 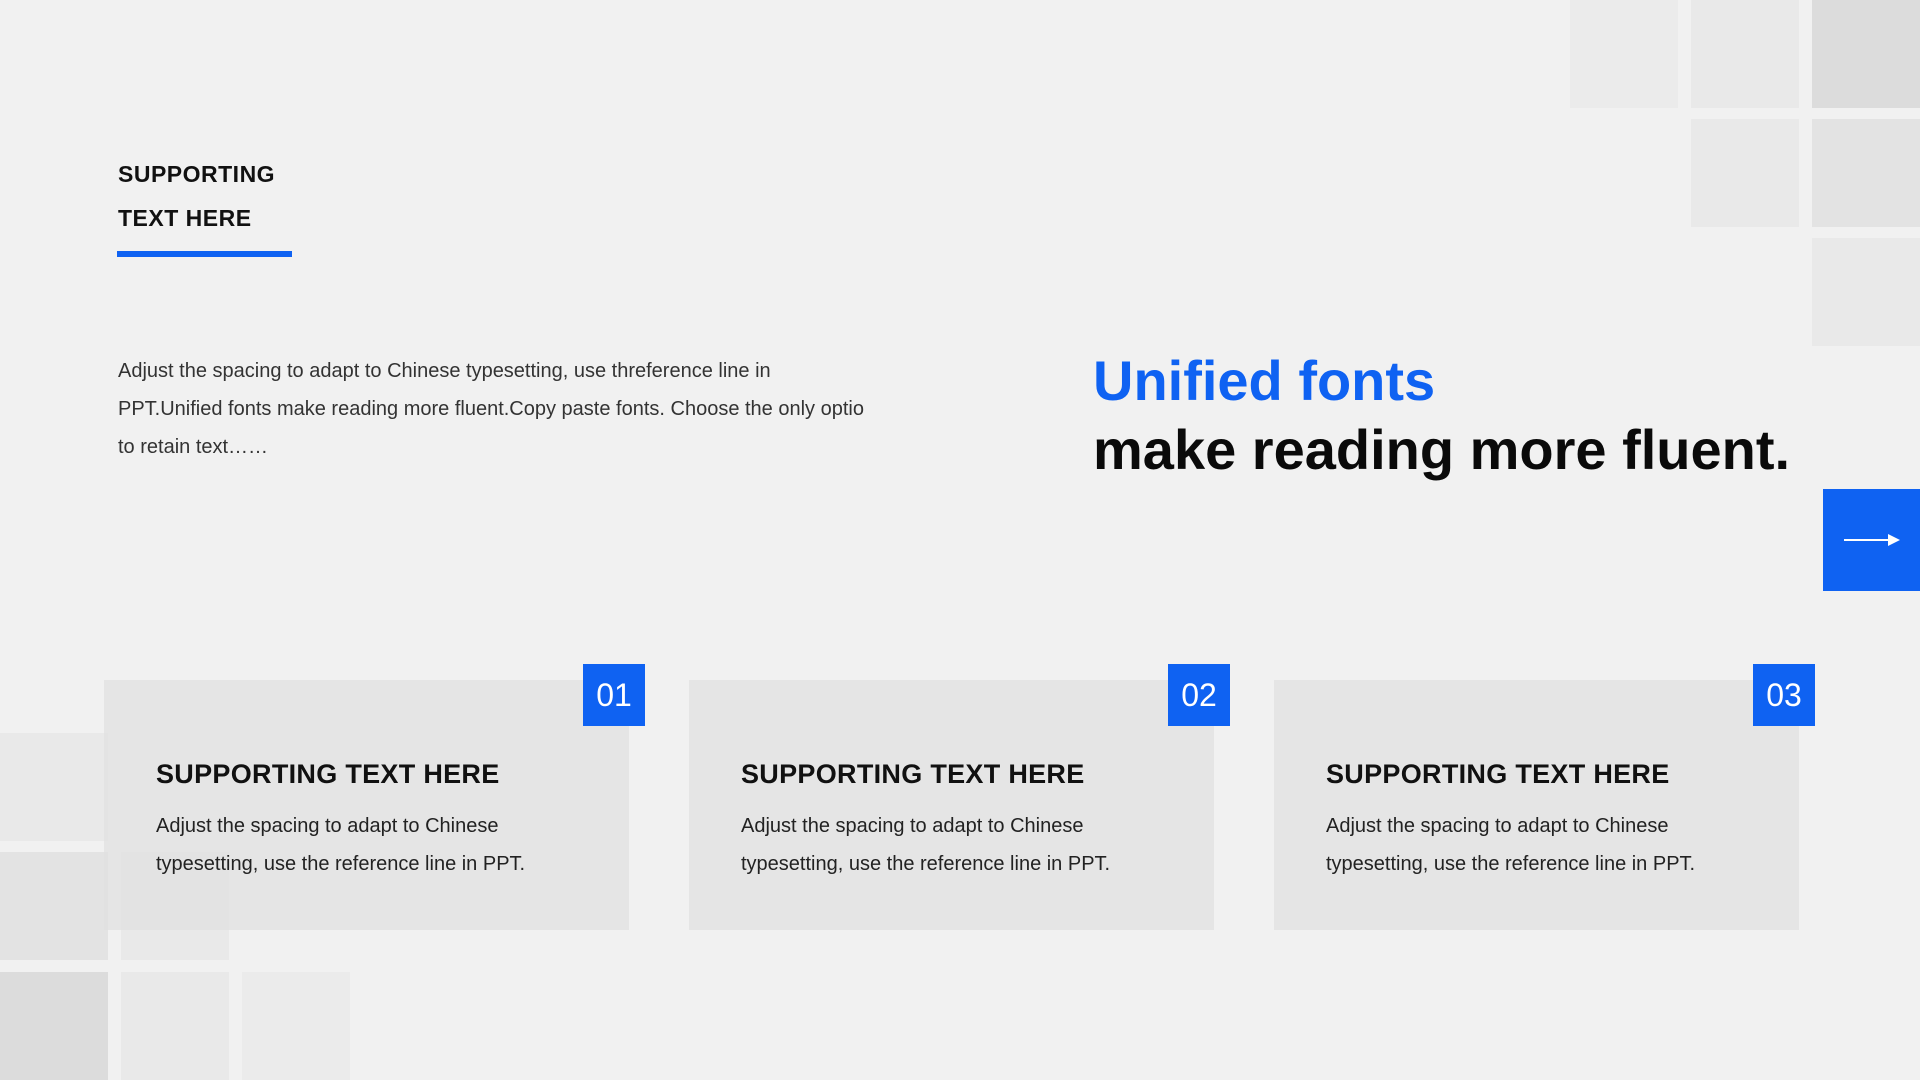 I want to click on heading-underline, so click(x=204, y=254).